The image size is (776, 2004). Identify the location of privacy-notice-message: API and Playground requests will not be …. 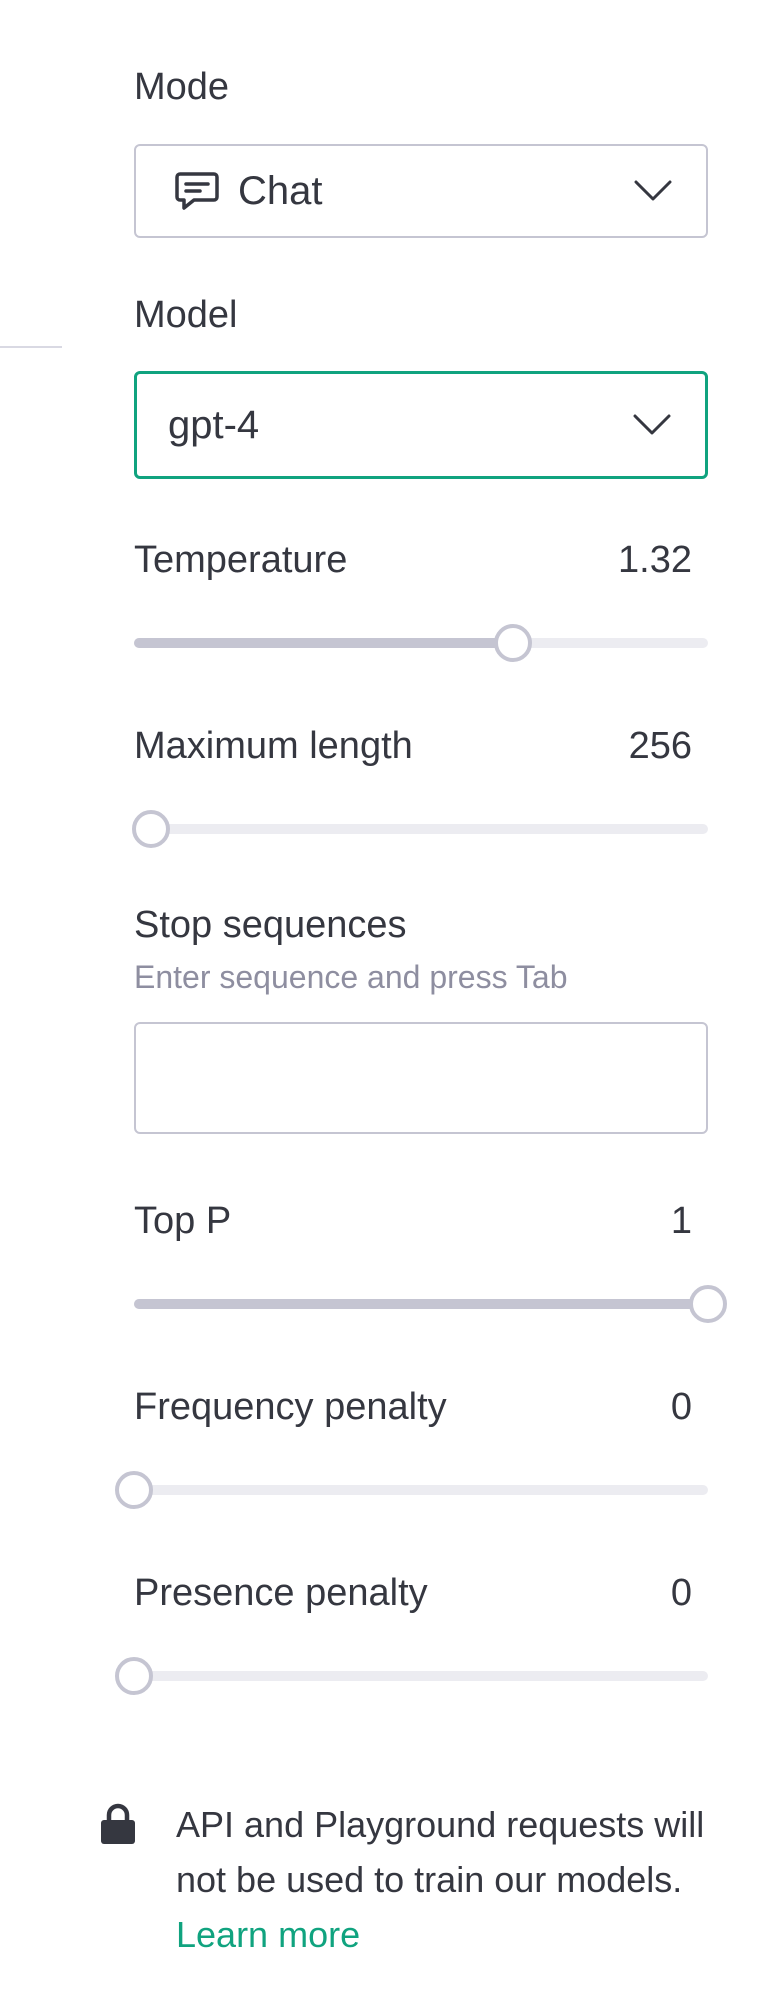
(440, 1852).